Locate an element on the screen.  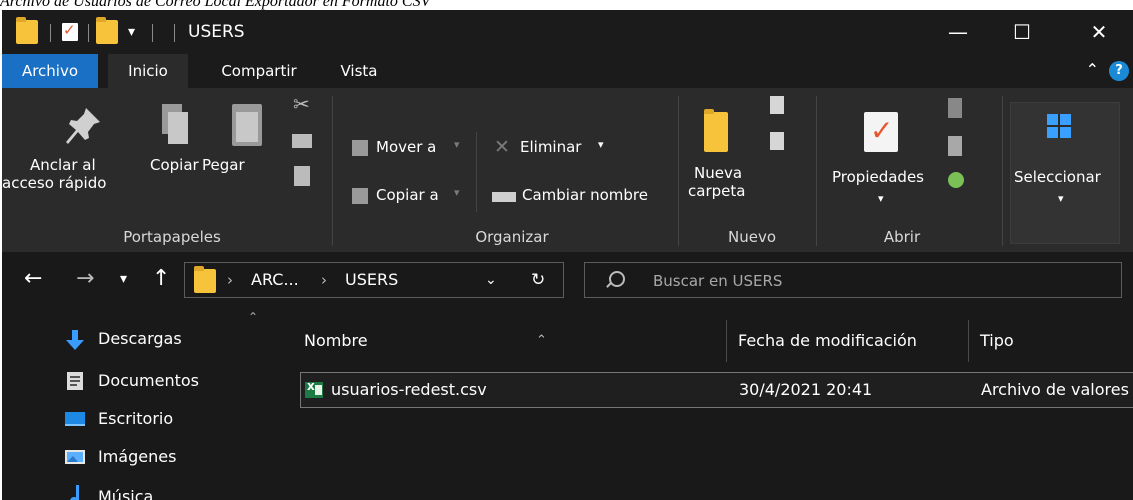
move-to-icon is located at coordinates (360, 148).